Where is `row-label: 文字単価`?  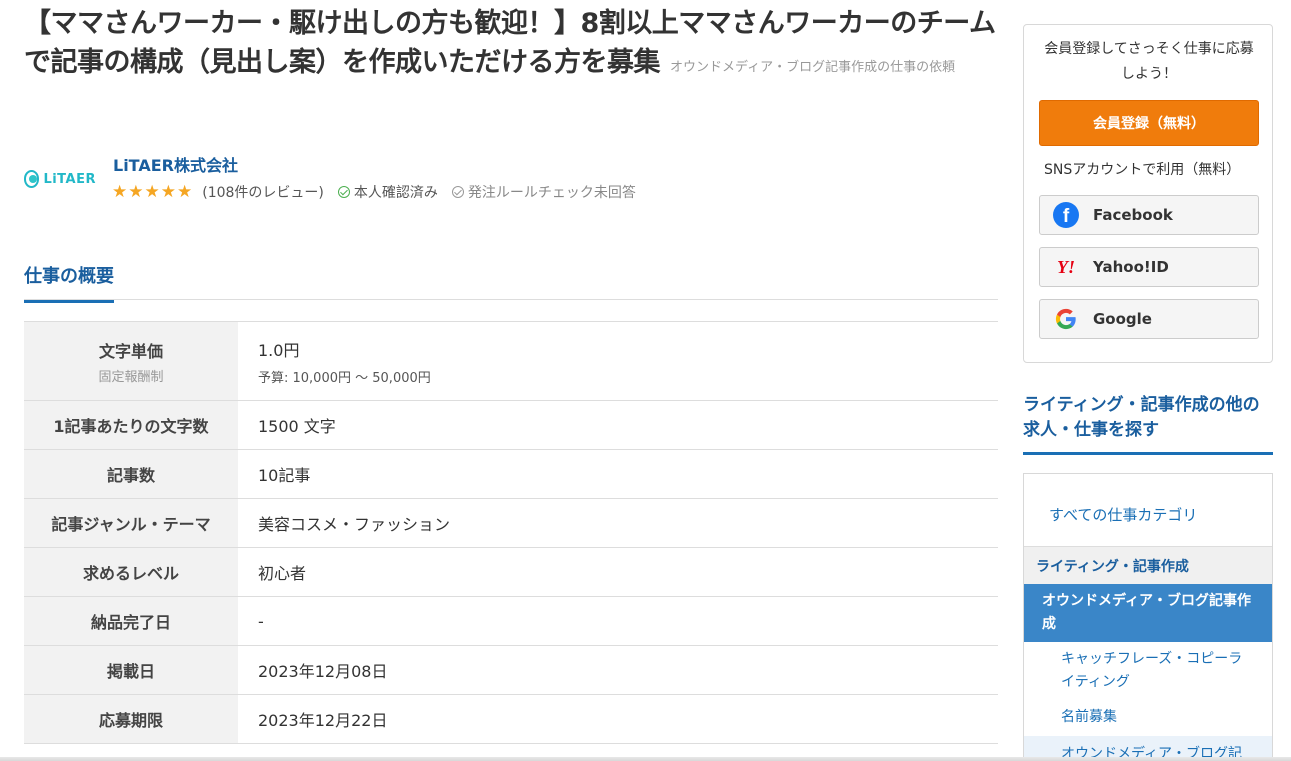
row-label: 文字単価 is located at coordinates (130, 351).